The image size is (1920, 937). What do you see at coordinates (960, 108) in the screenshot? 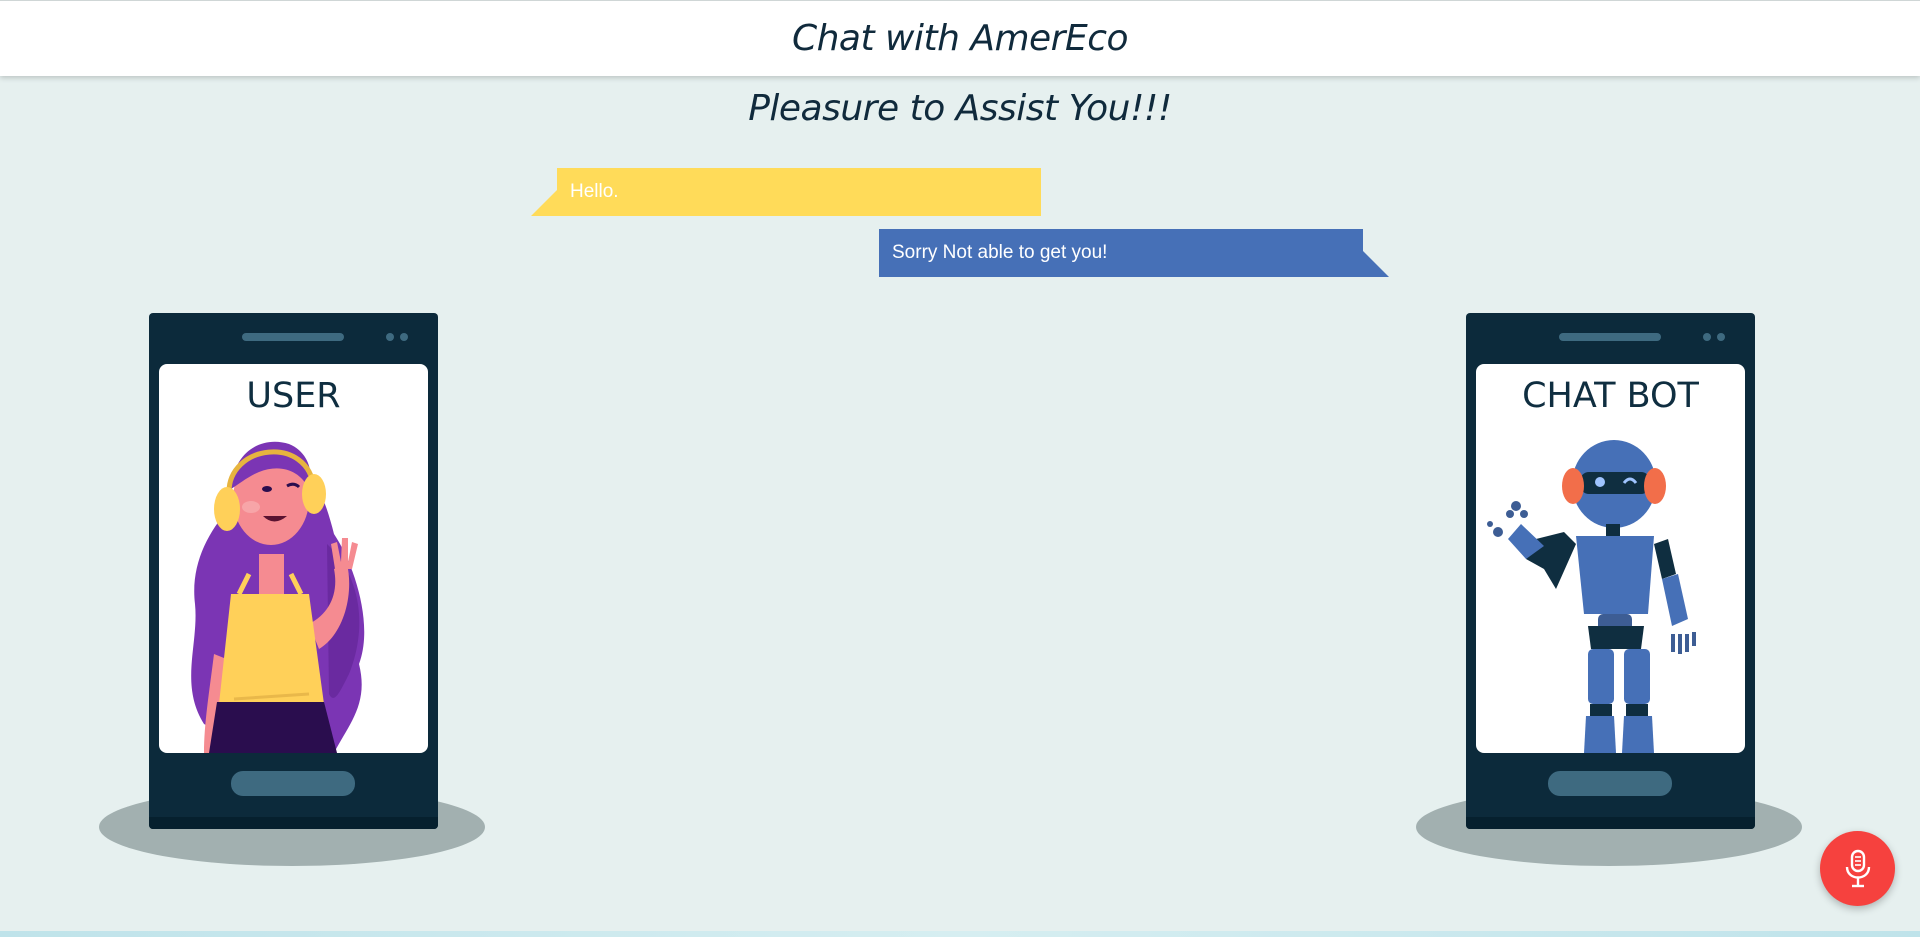
I see `greeting-subtitle: Pleasure to Assist You!!!` at bounding box center [960, 108].